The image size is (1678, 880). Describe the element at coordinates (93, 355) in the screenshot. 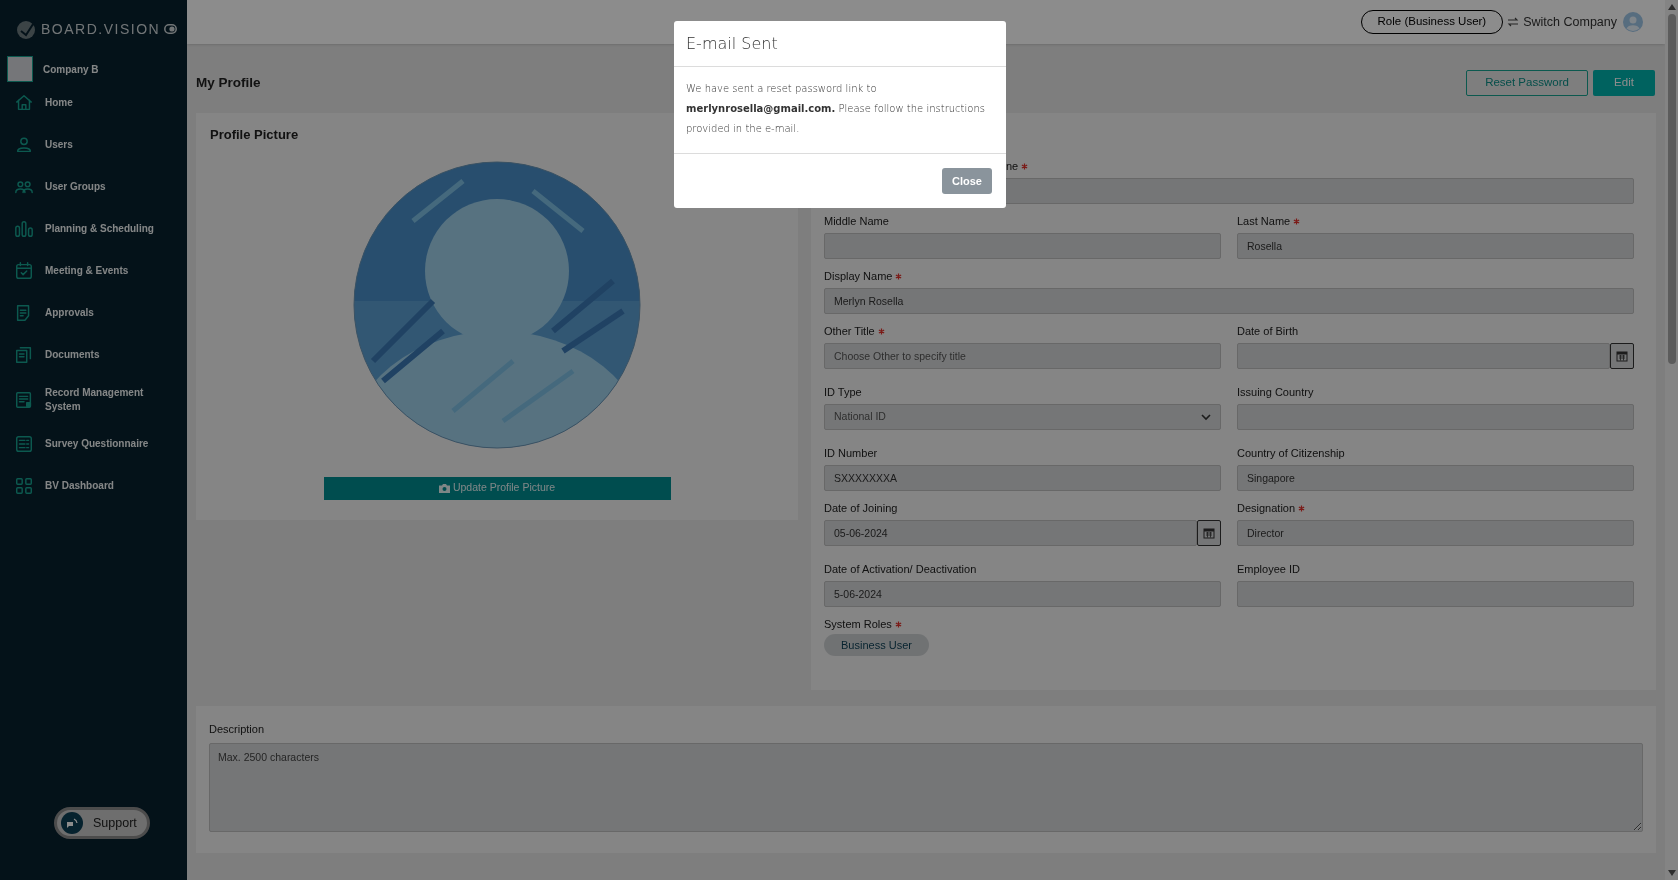

I see `sidebar-item: Documents` at that location.